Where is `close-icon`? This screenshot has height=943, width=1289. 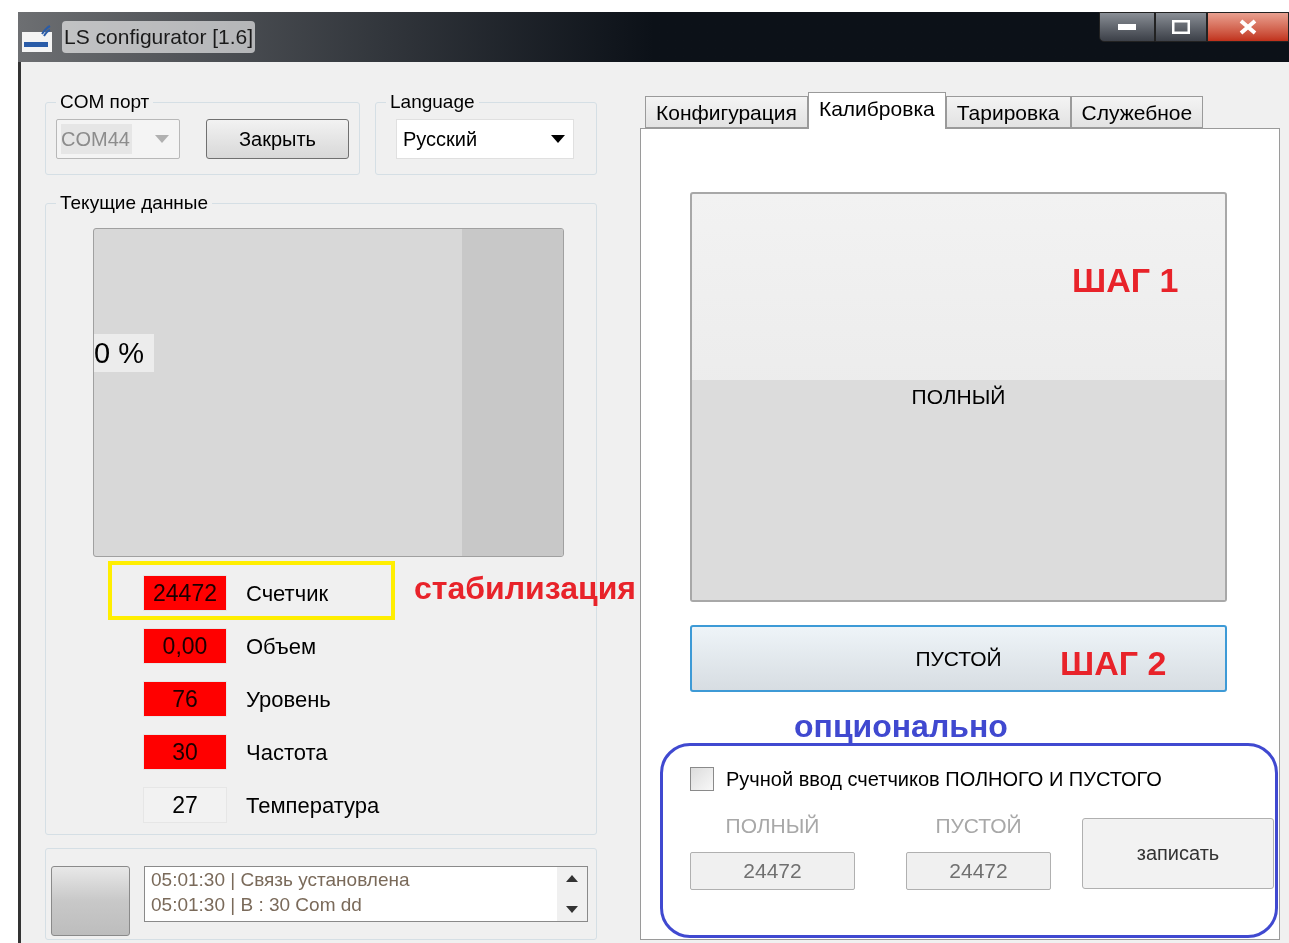 close-icon is located at coordinates (1248, 27).